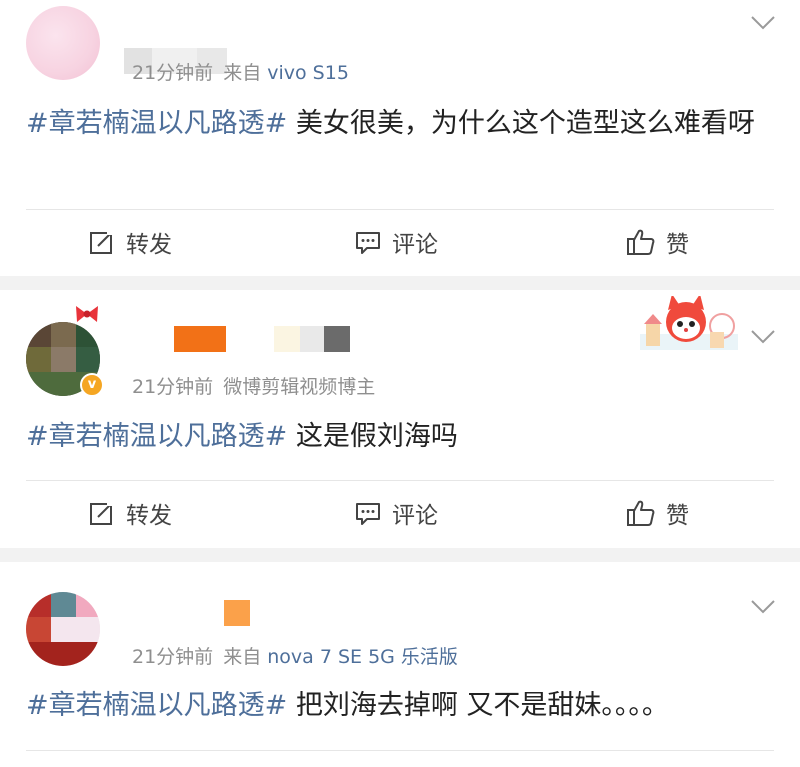 The height and width of the screenshot is (767, 800). Describe the element at coordinates (299, 387) in the screenshot. I see `user-tag: 微博剪辑视频博主` at that location.